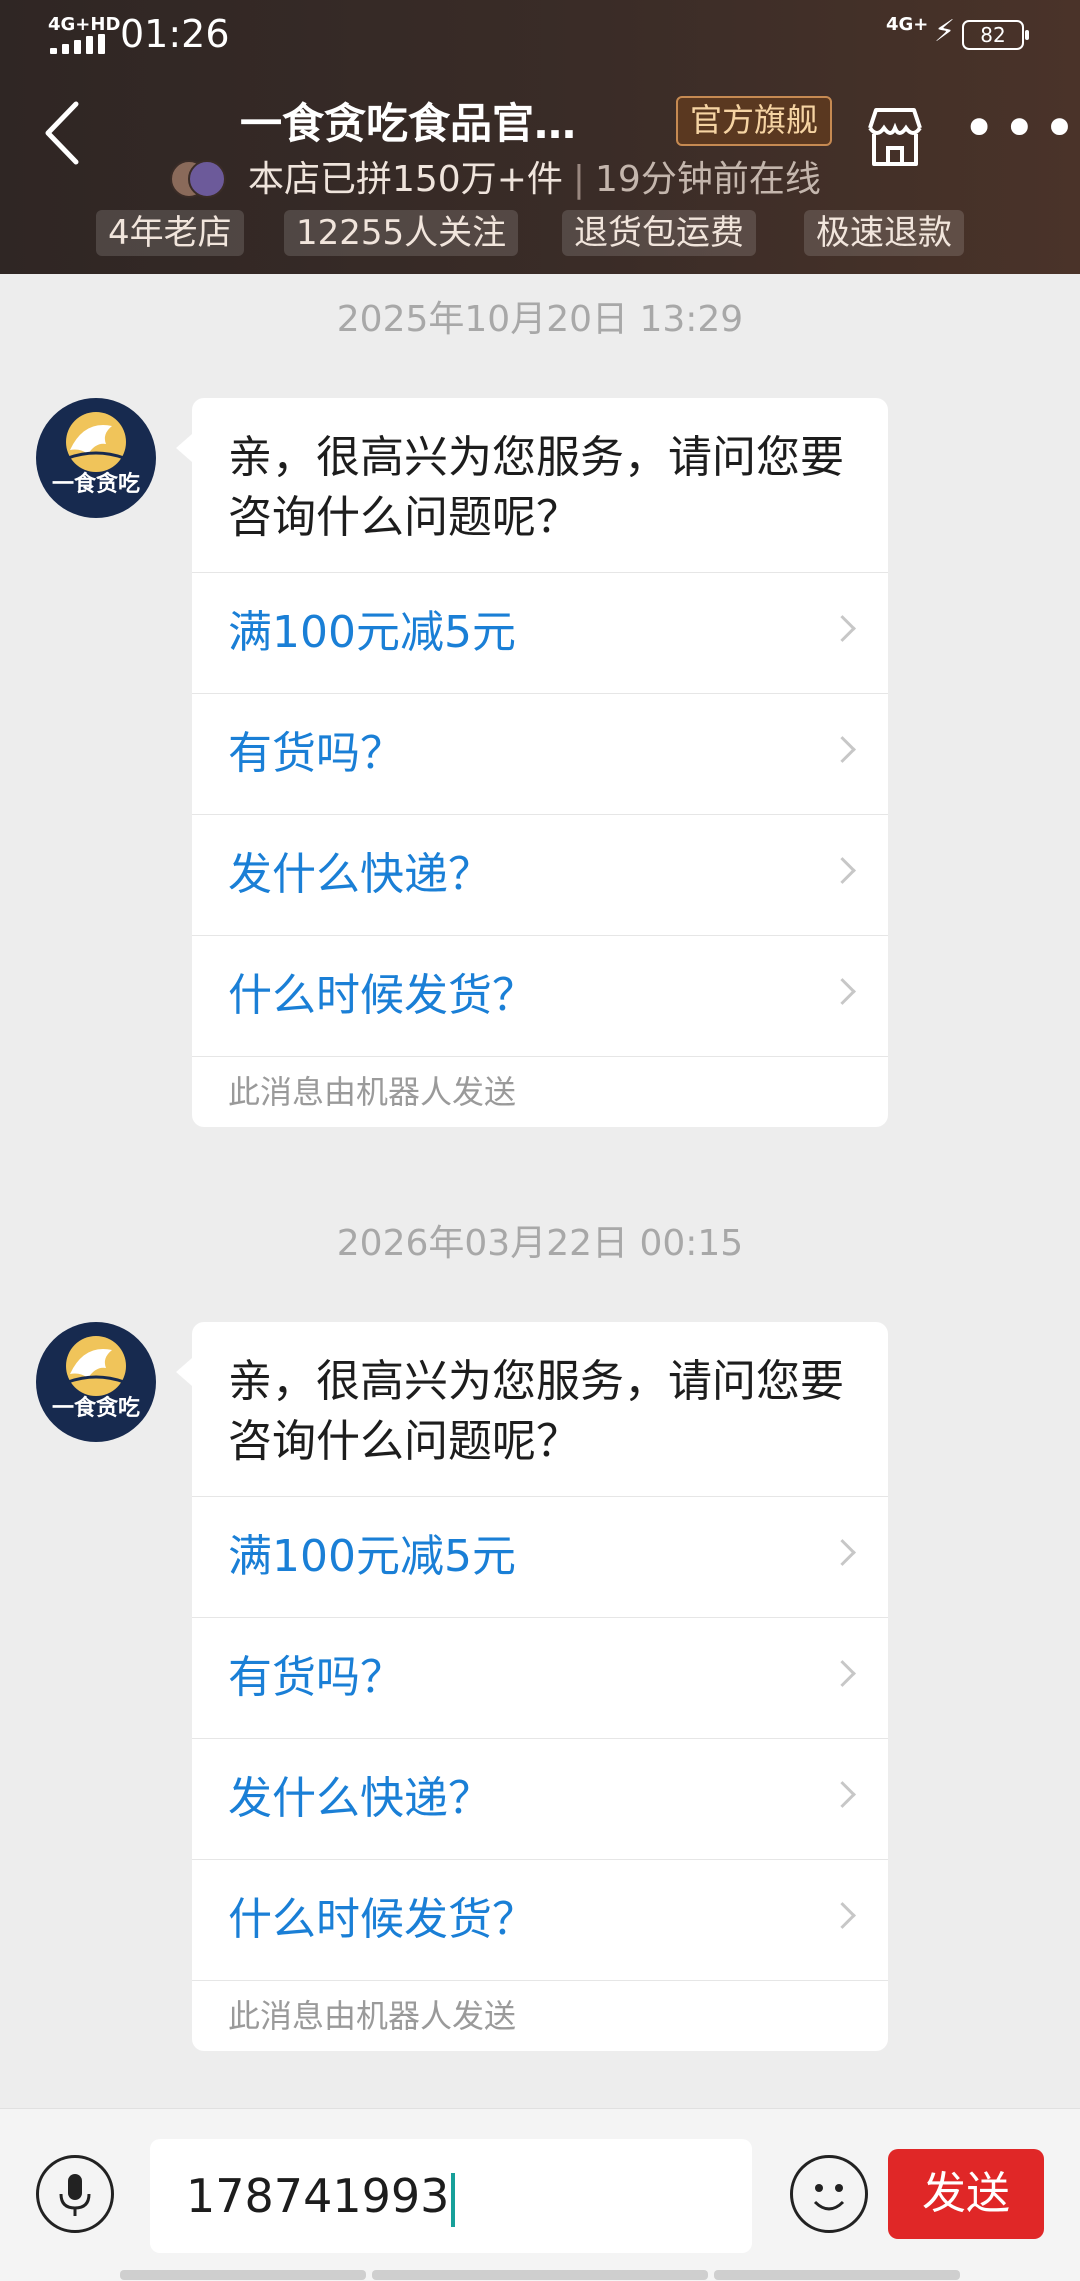  I want to click on back-arrow-icon, so click(64, 133).